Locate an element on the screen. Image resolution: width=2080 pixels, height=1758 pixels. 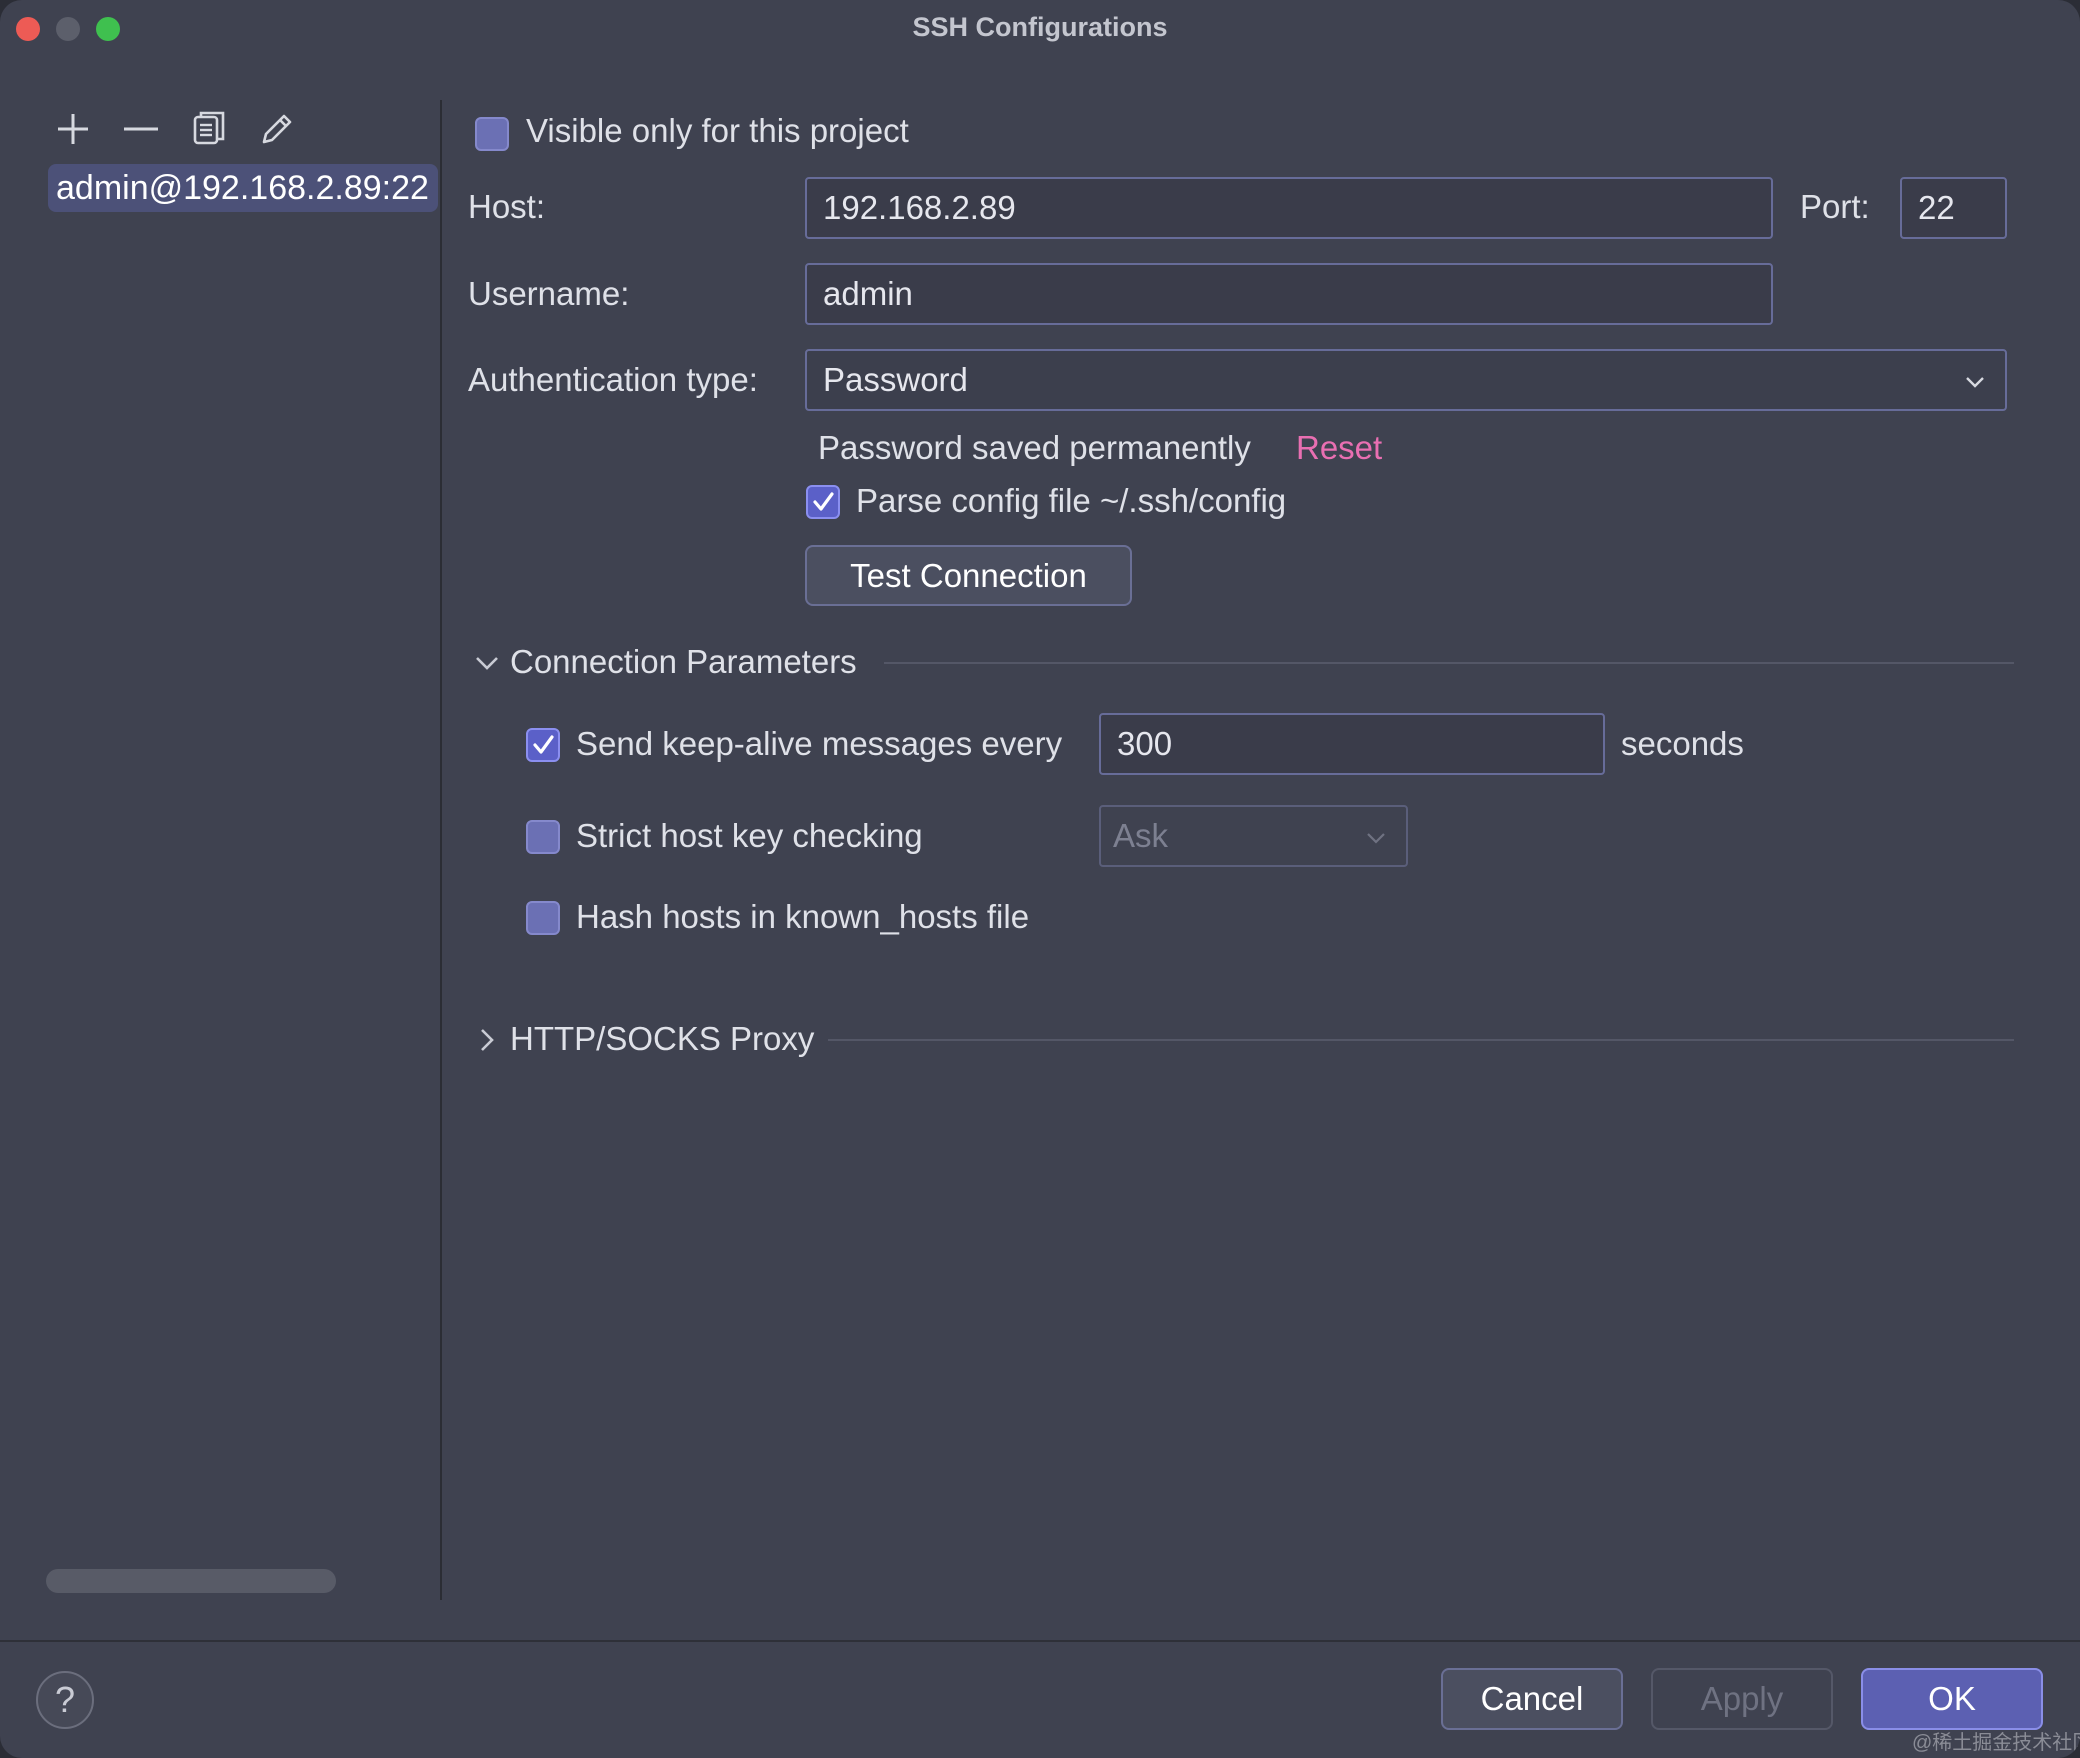
title-bar: SSH Configurations is located at coordinates (1040, 28).